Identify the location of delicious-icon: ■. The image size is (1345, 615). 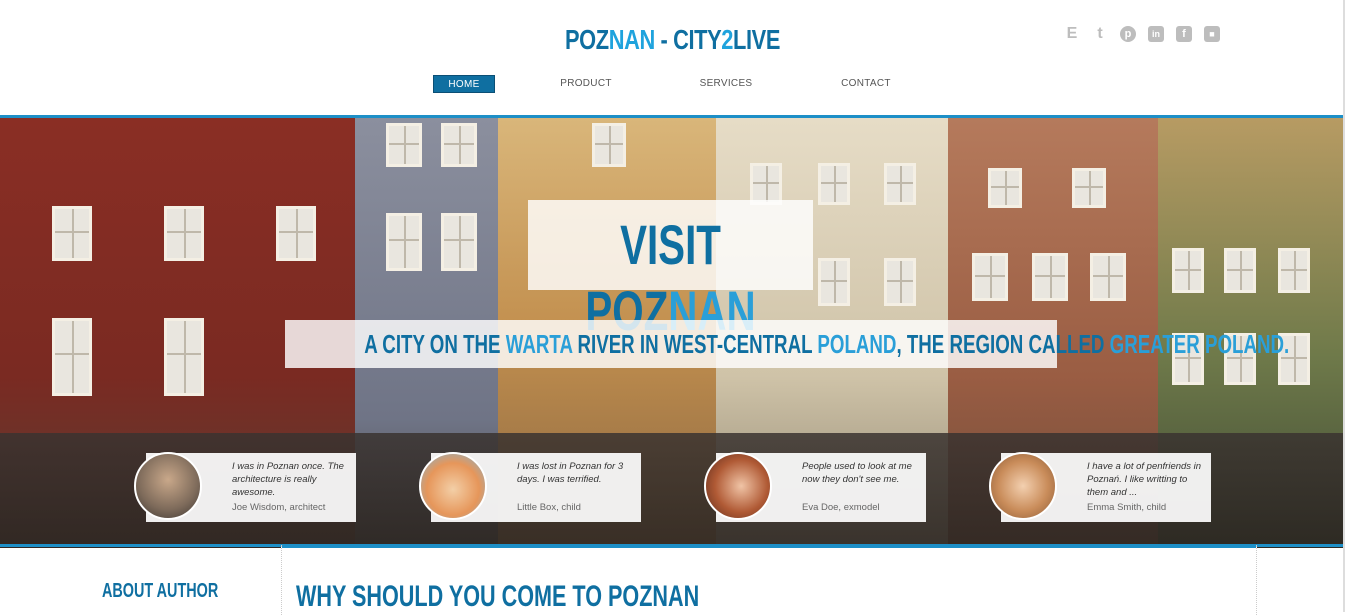
(1212, 34).